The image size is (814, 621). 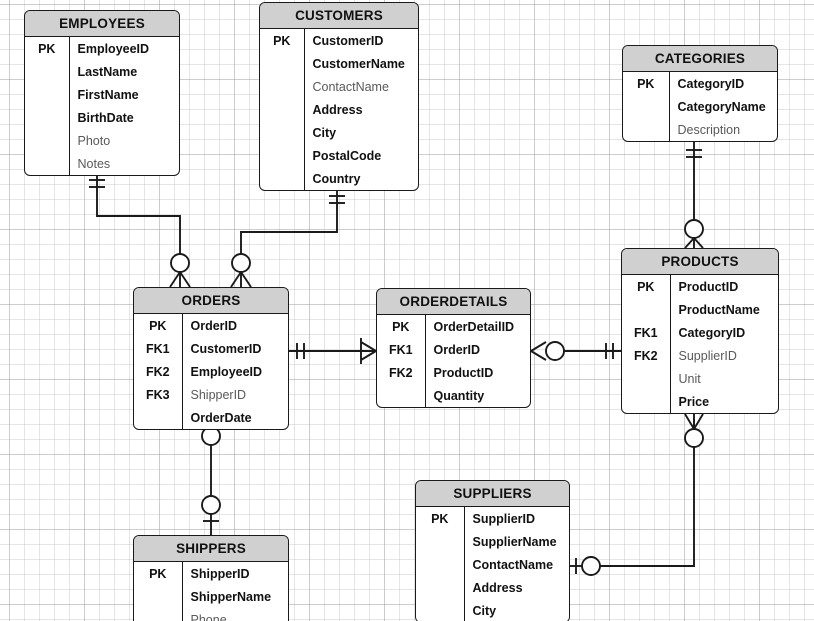 What do you see at coordinates (211, 348) in the screenshot?
I see `attribute-row: FK1 CustomerID` at bounding box center [211, 348].